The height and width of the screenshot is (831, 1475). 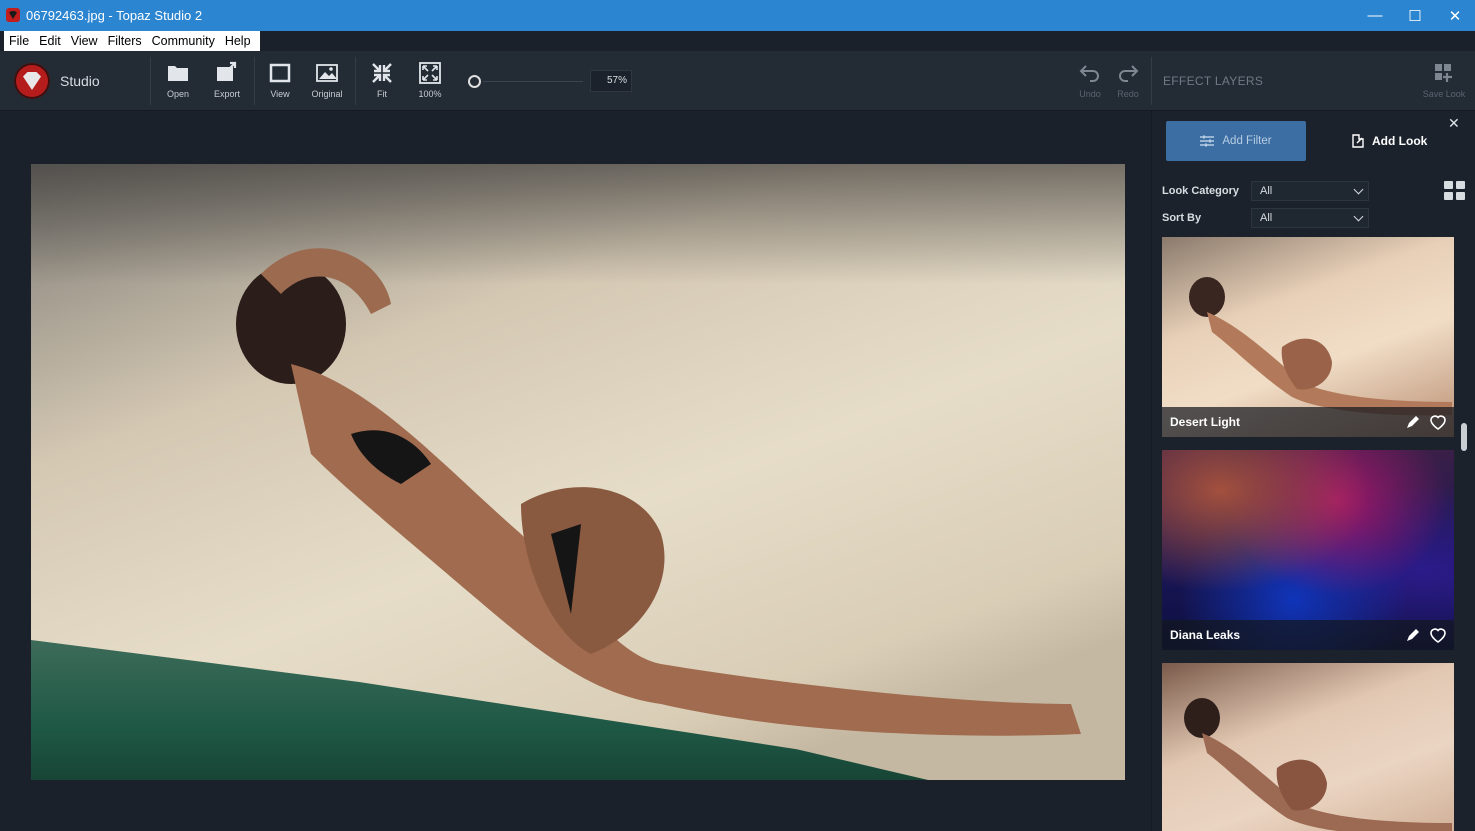 I want to click on zoom-value-field: 57%, so click(x=611, y=81).